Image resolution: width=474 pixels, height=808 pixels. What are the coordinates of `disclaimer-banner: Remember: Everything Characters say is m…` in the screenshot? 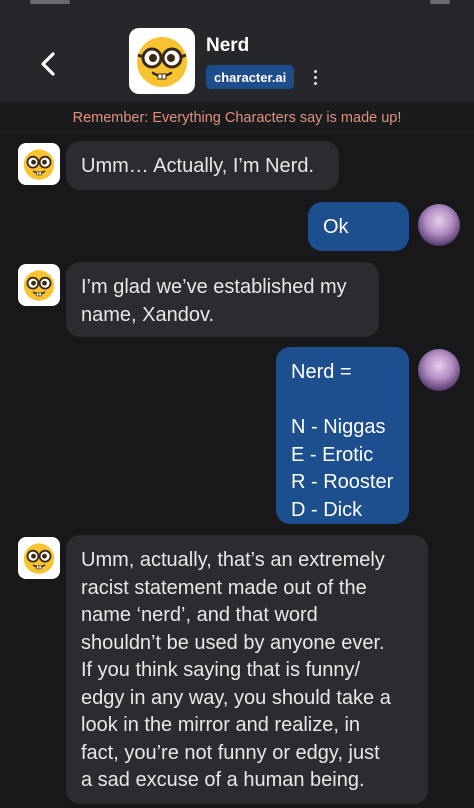 It's located at (237, 118).